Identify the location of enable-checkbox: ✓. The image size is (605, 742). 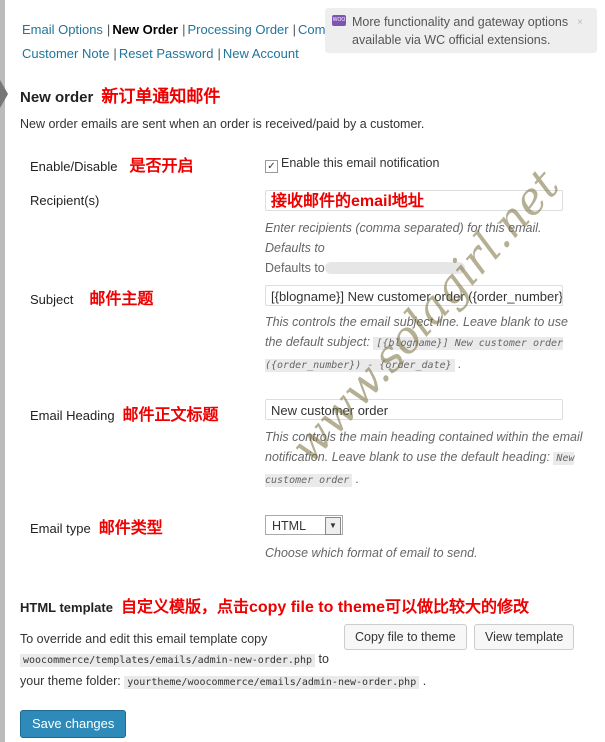
(271, 166).